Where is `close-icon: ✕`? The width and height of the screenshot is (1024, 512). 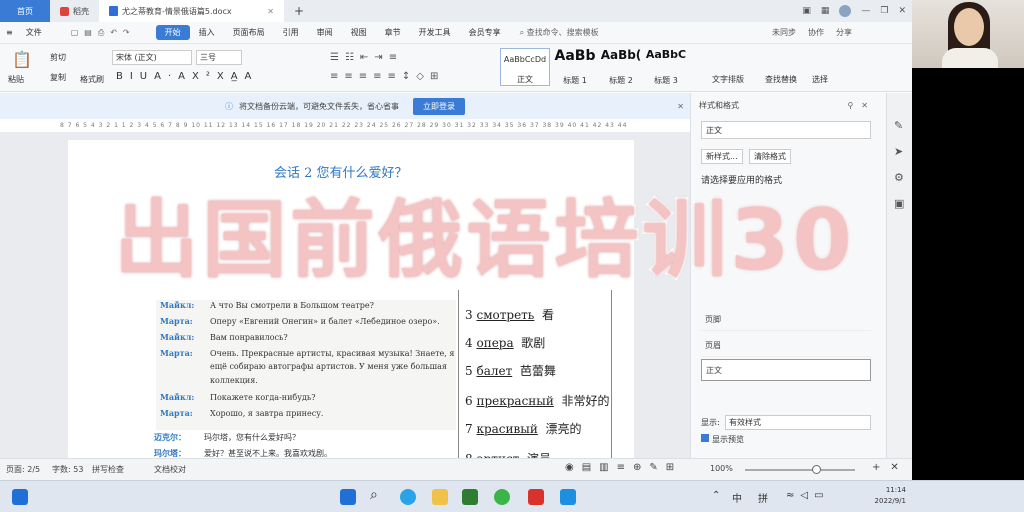
close-icon: ✕ is located at coordinates (270, 11).